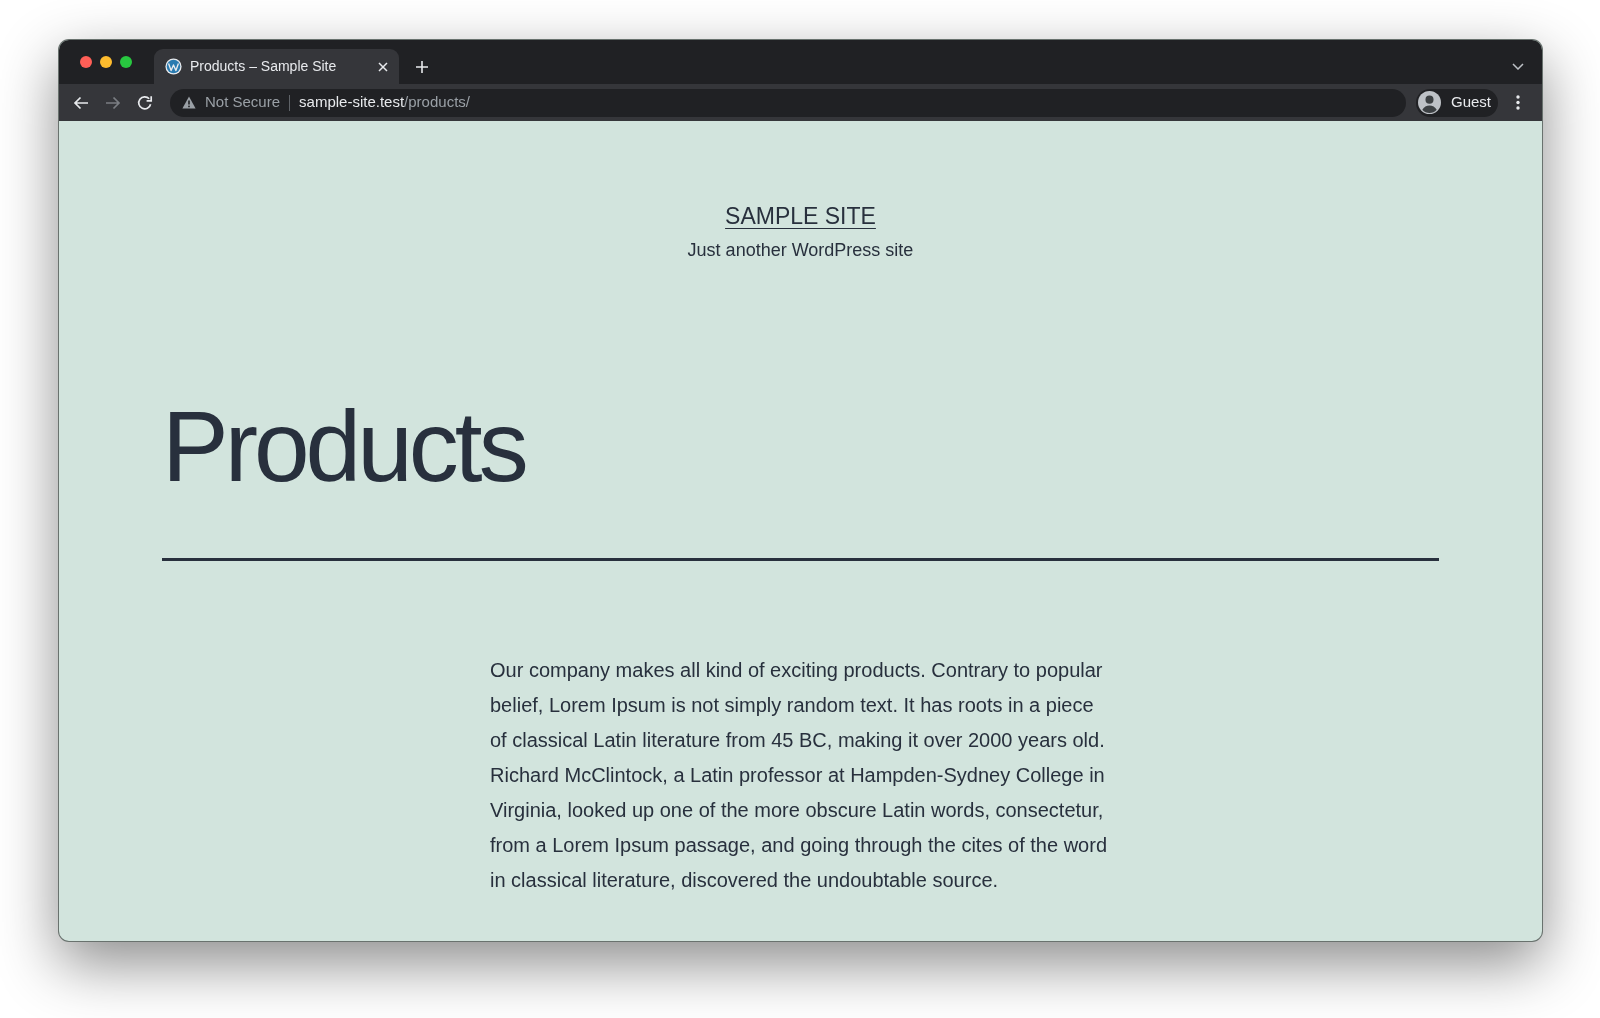 Image resolution: width=1600 pixels, height=1018 pixels. Describe the element at coordinates (189, 102) in the screenshot. I see `warning-icon` at that location.